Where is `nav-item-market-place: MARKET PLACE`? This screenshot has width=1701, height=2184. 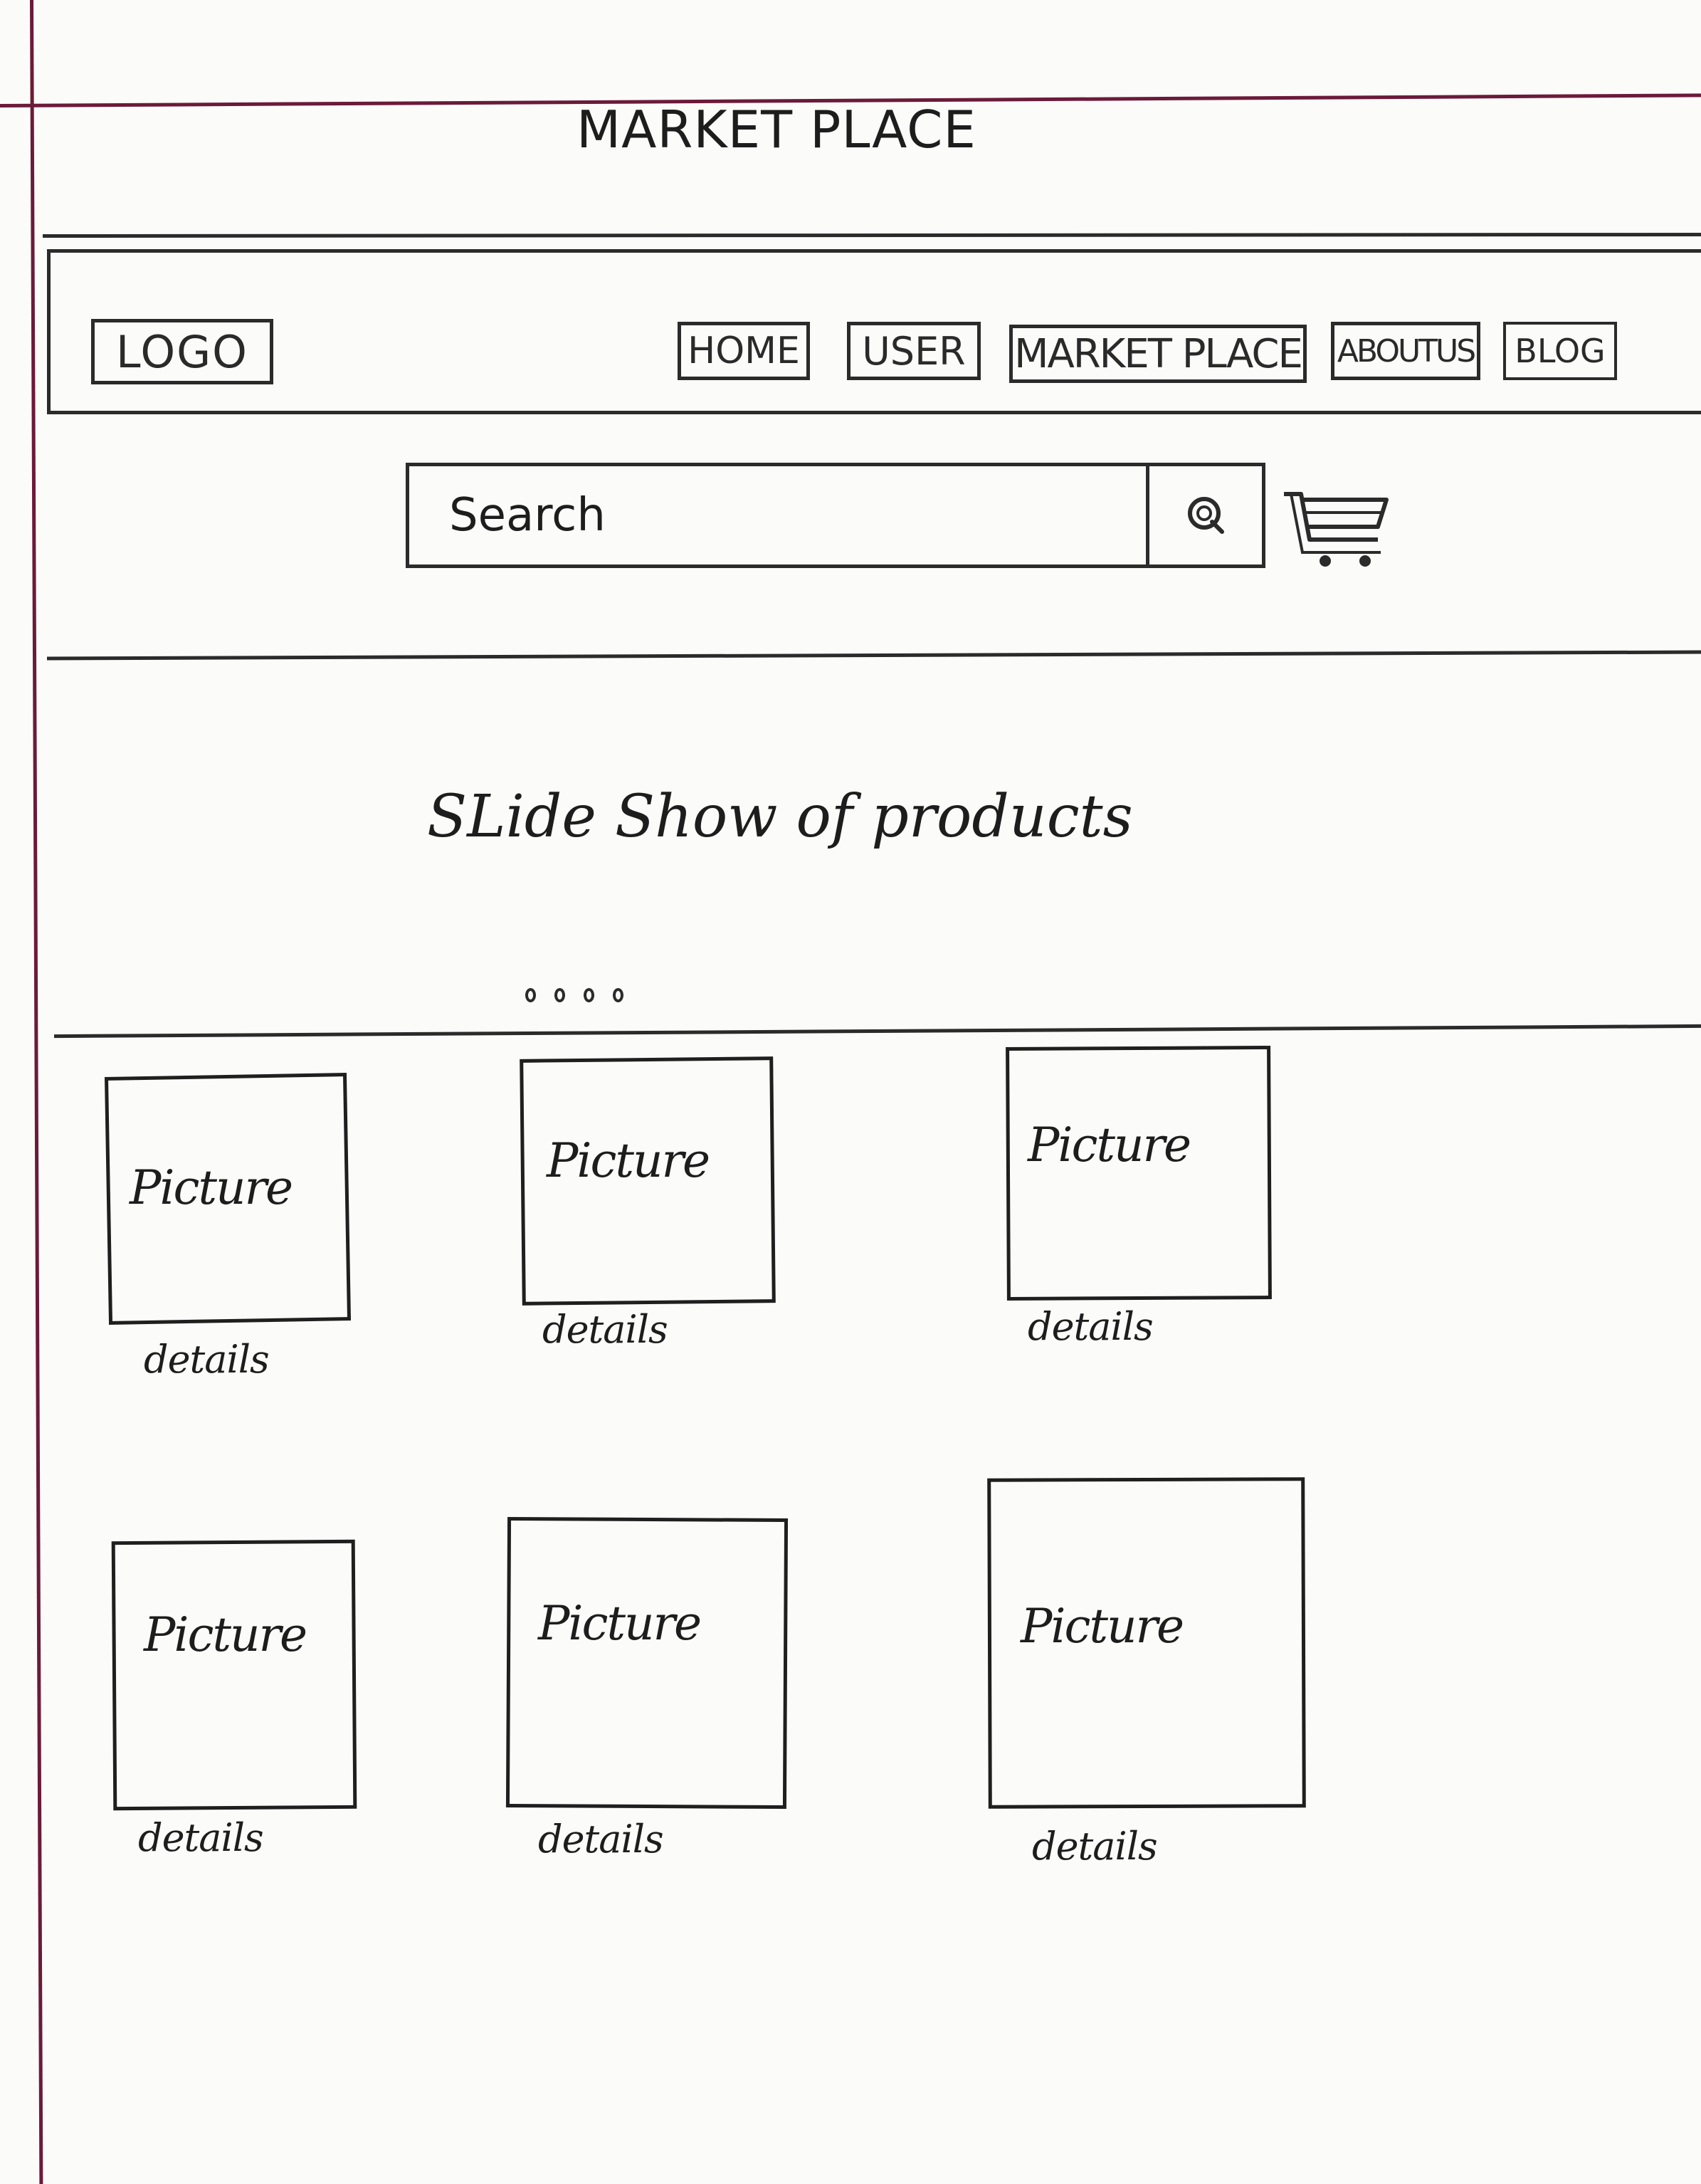 nav-item-market-place: MARKET PLACE is located at coordinates (1158, 354).